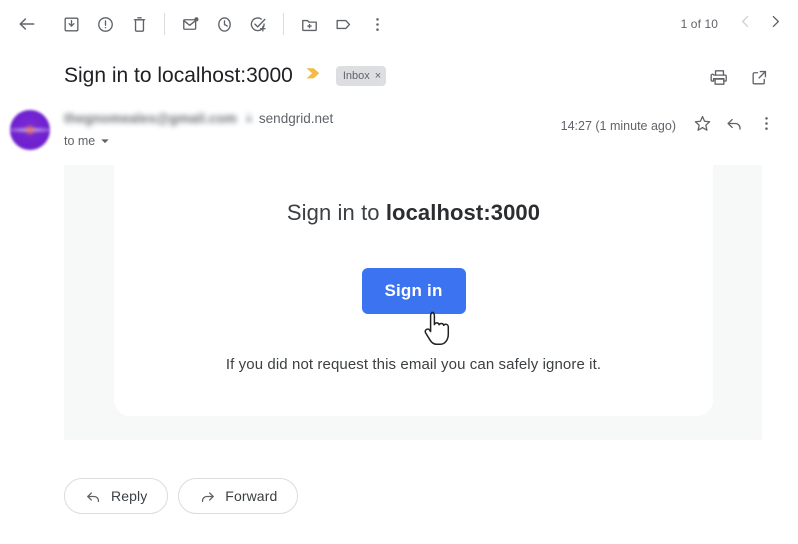  I want to click on labels-button, so click(343, 24).